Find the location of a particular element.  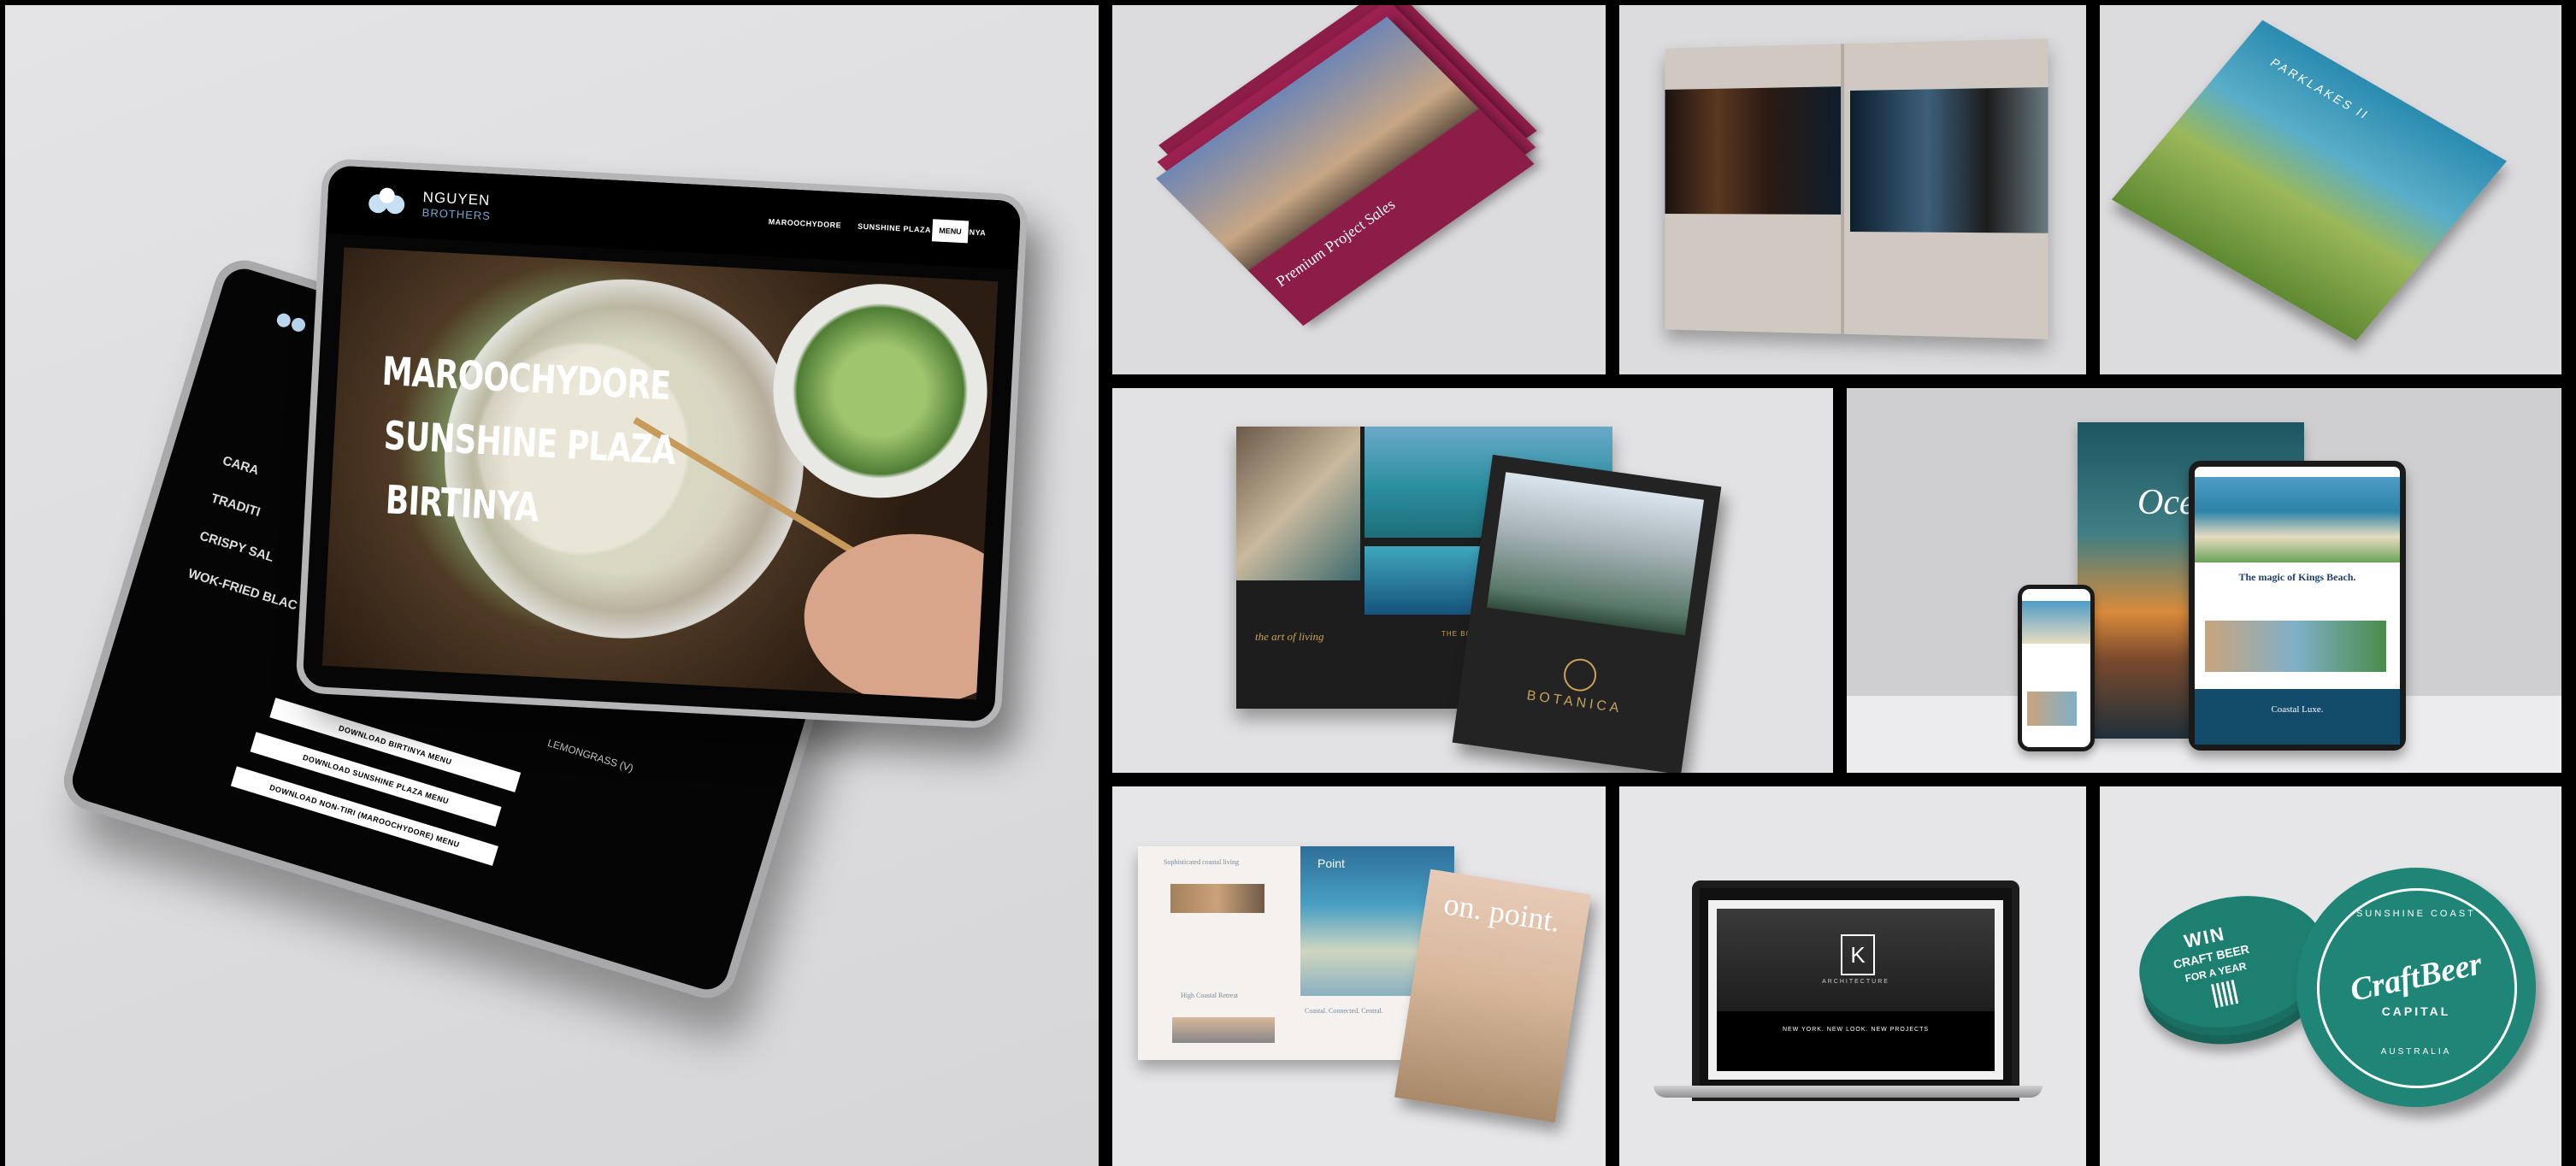

bar-photo-left is located at coordinates (1753, 150).